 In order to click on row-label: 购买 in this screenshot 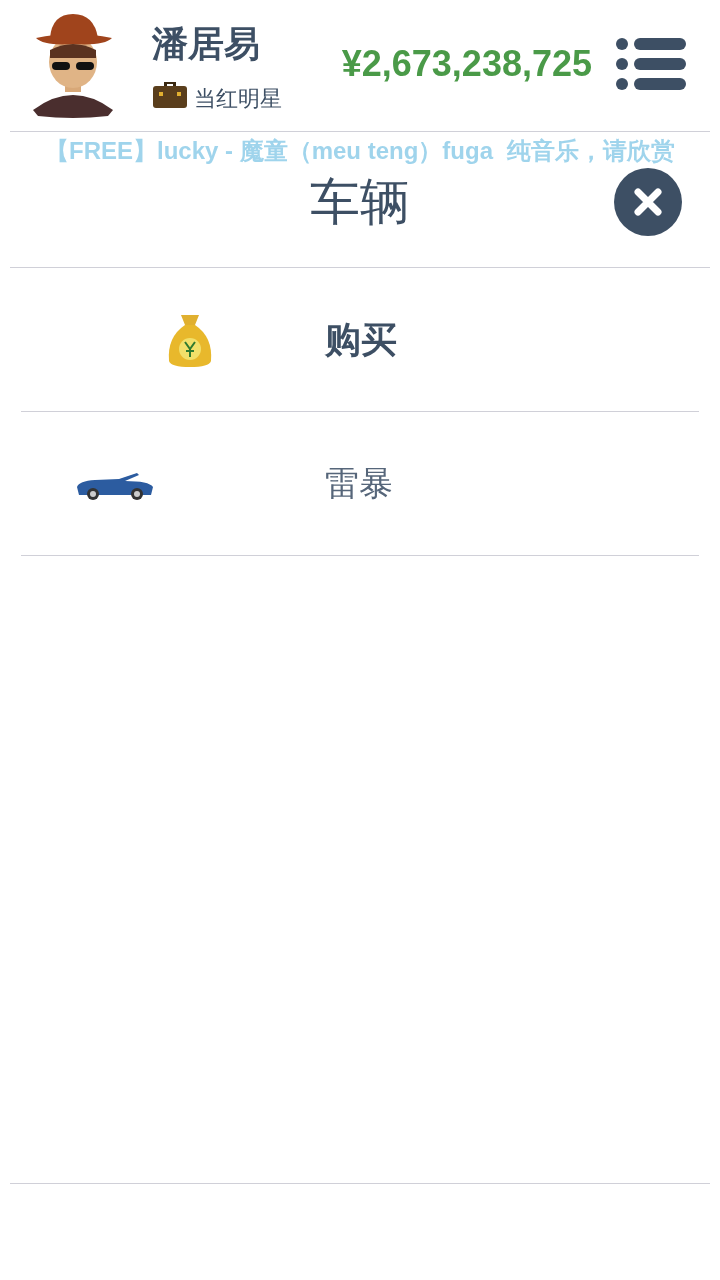, I will do `click(361, 339)`.